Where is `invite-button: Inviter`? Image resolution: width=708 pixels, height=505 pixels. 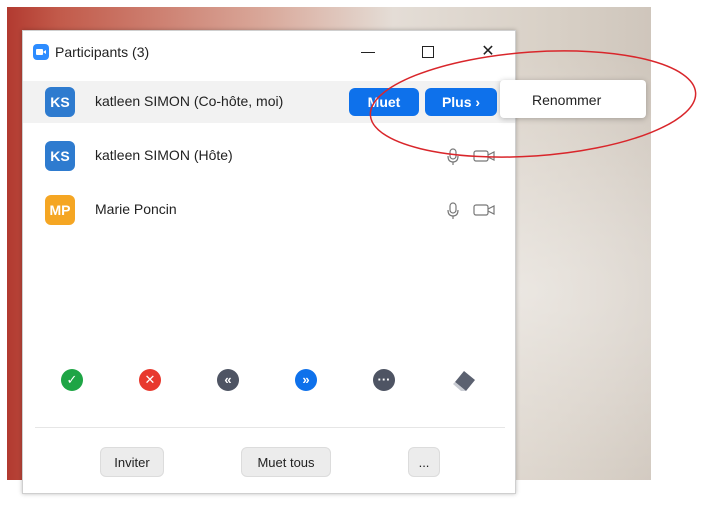
invite-button: Inviter is located at coordinates (132, 462).